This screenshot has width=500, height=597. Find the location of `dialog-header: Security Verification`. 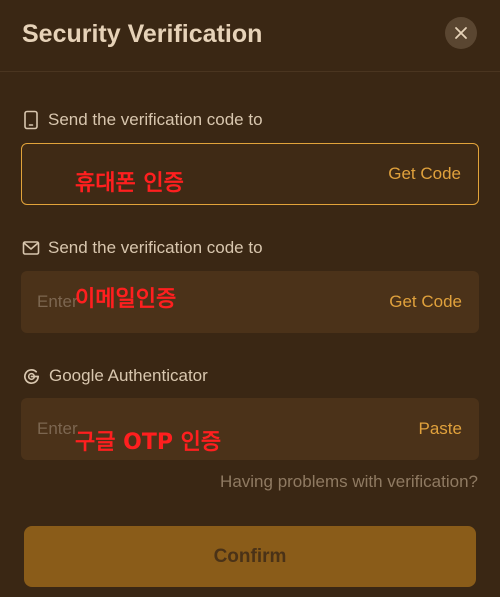

dialog-header: Security Verification is located at coordinates (250, 36).